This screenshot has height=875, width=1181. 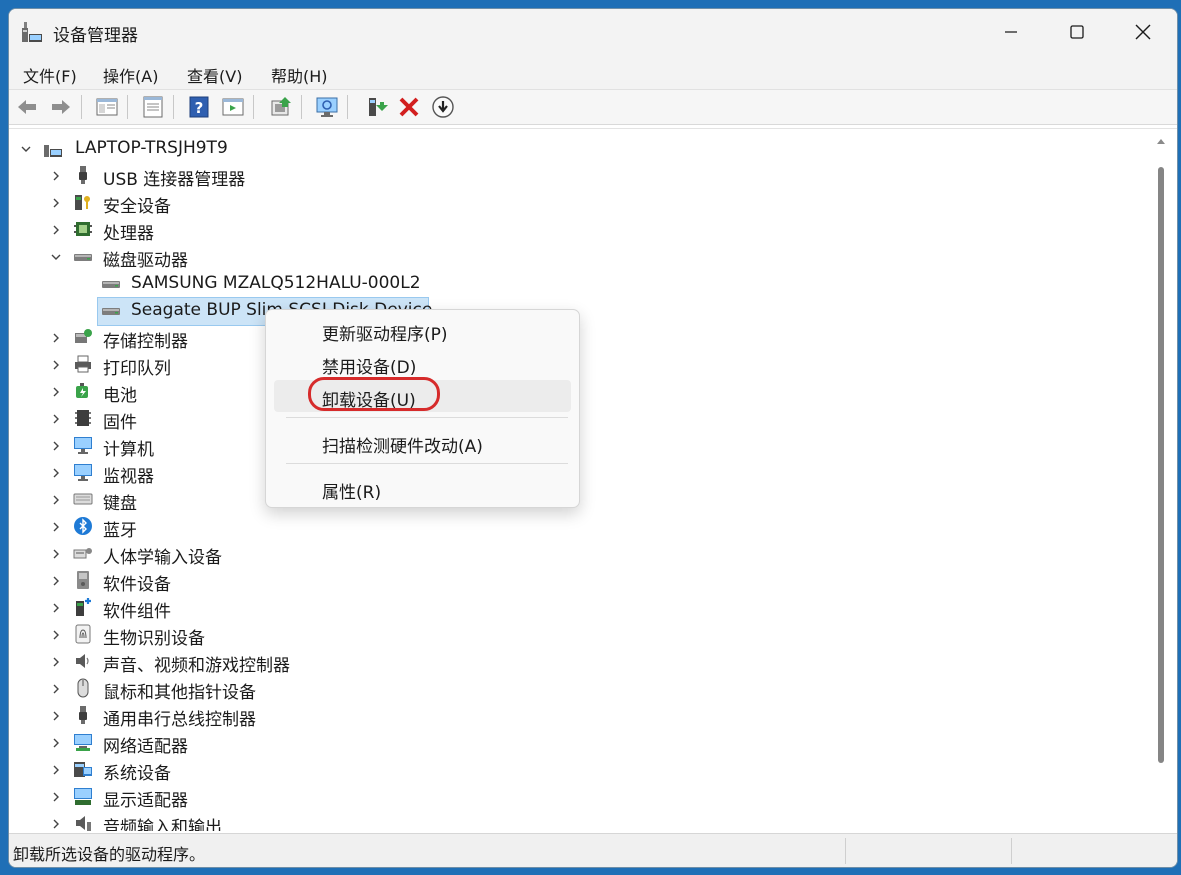 I want to click on properties-icon, so click(x=153, y=107).